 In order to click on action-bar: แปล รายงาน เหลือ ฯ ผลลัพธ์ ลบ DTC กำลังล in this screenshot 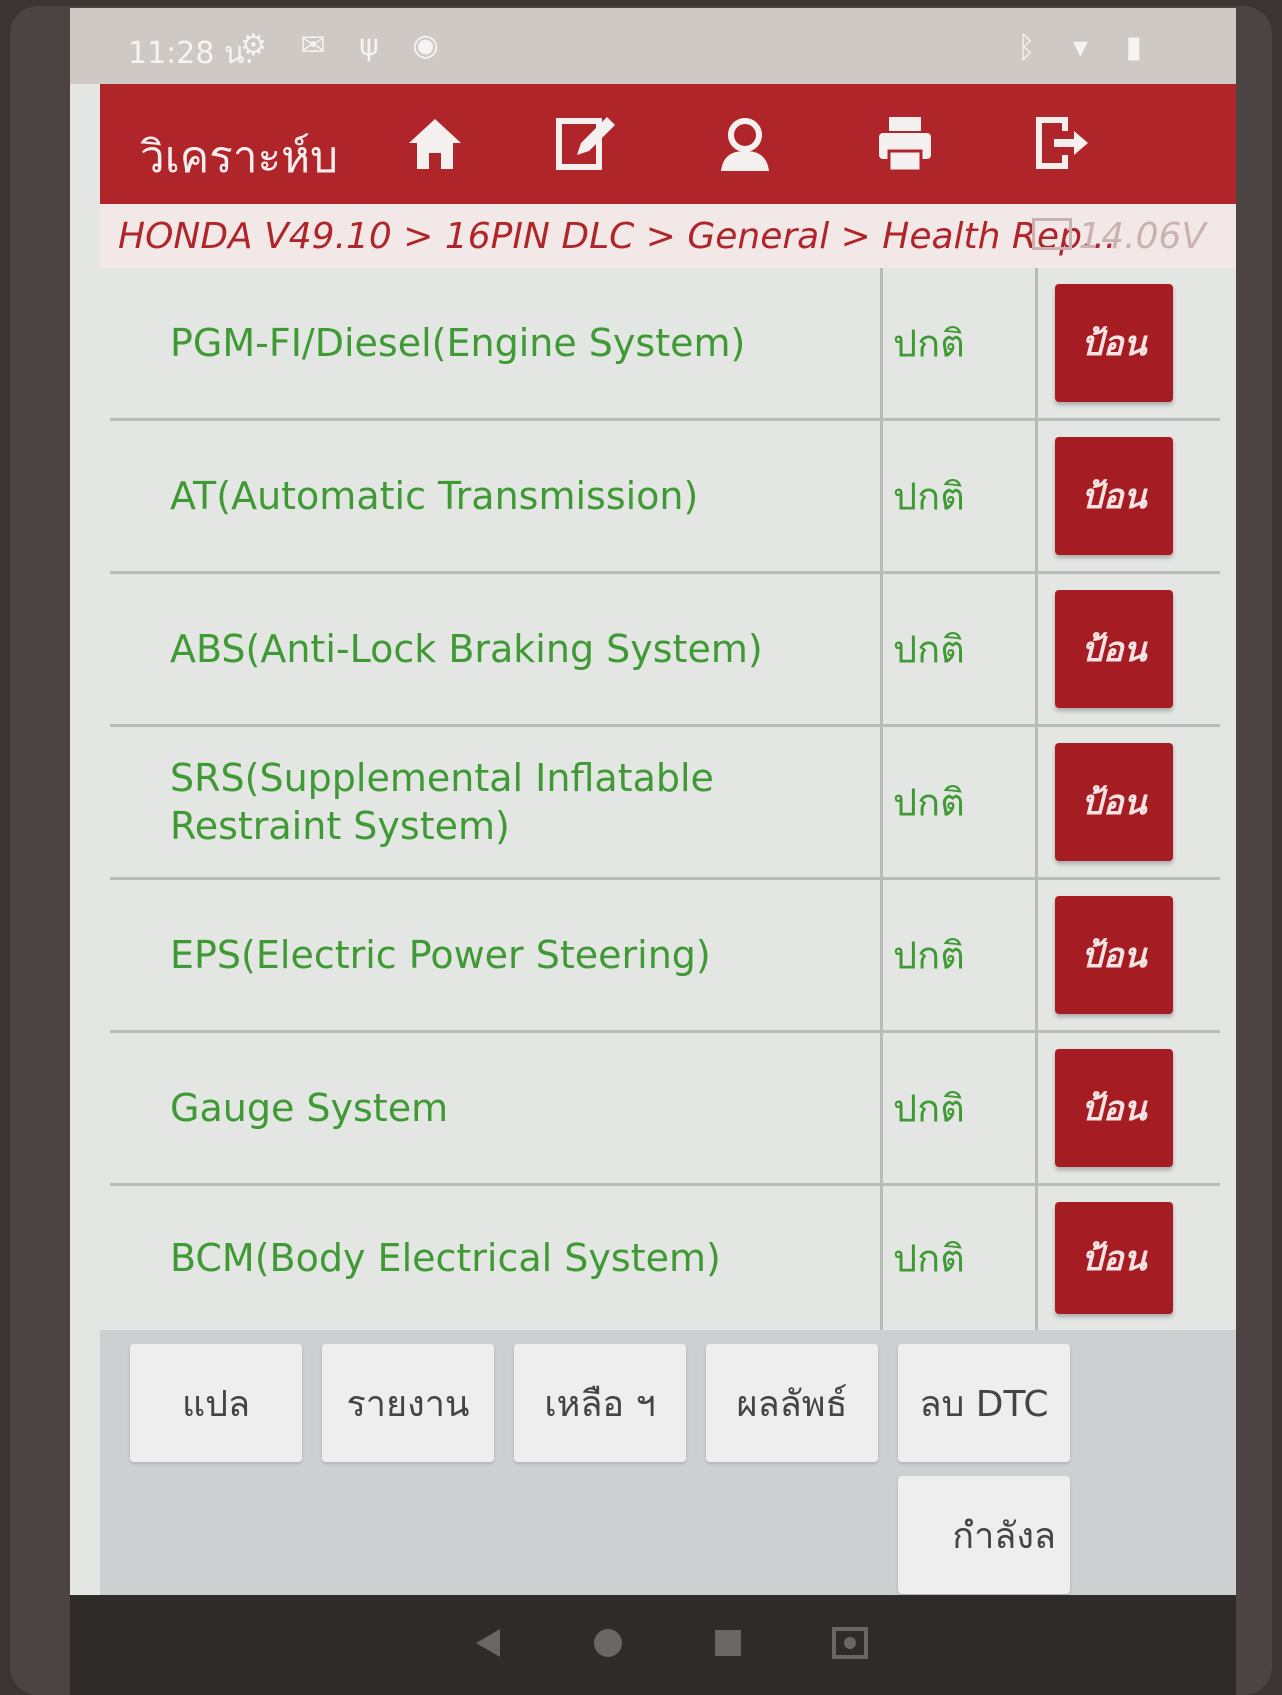, I will do `click(668, 1462)`.